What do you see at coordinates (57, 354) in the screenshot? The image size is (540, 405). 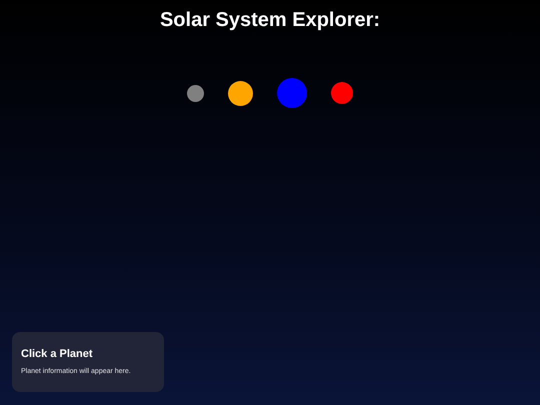 I see `info-heading: Click a Planet` at bounding box center [57, 354].